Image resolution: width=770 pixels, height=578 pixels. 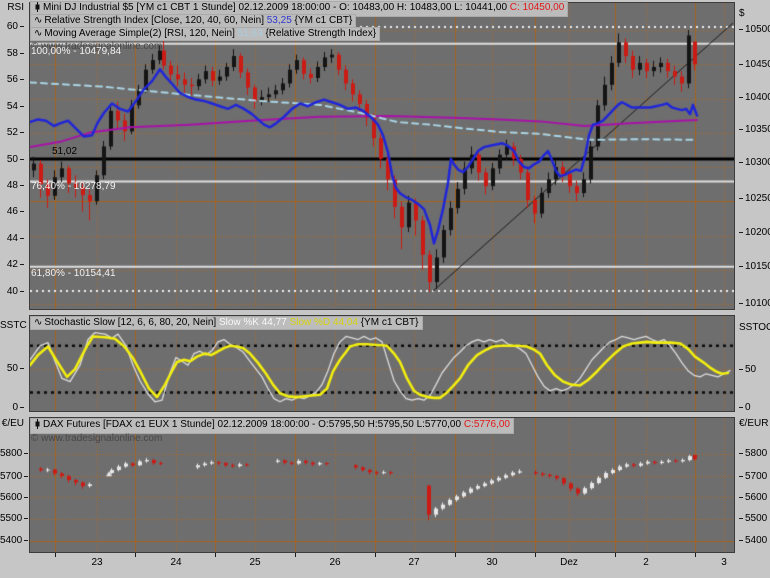 I want to click on axis-tick-label-right-16: 5600, so click(x=753, y=498).